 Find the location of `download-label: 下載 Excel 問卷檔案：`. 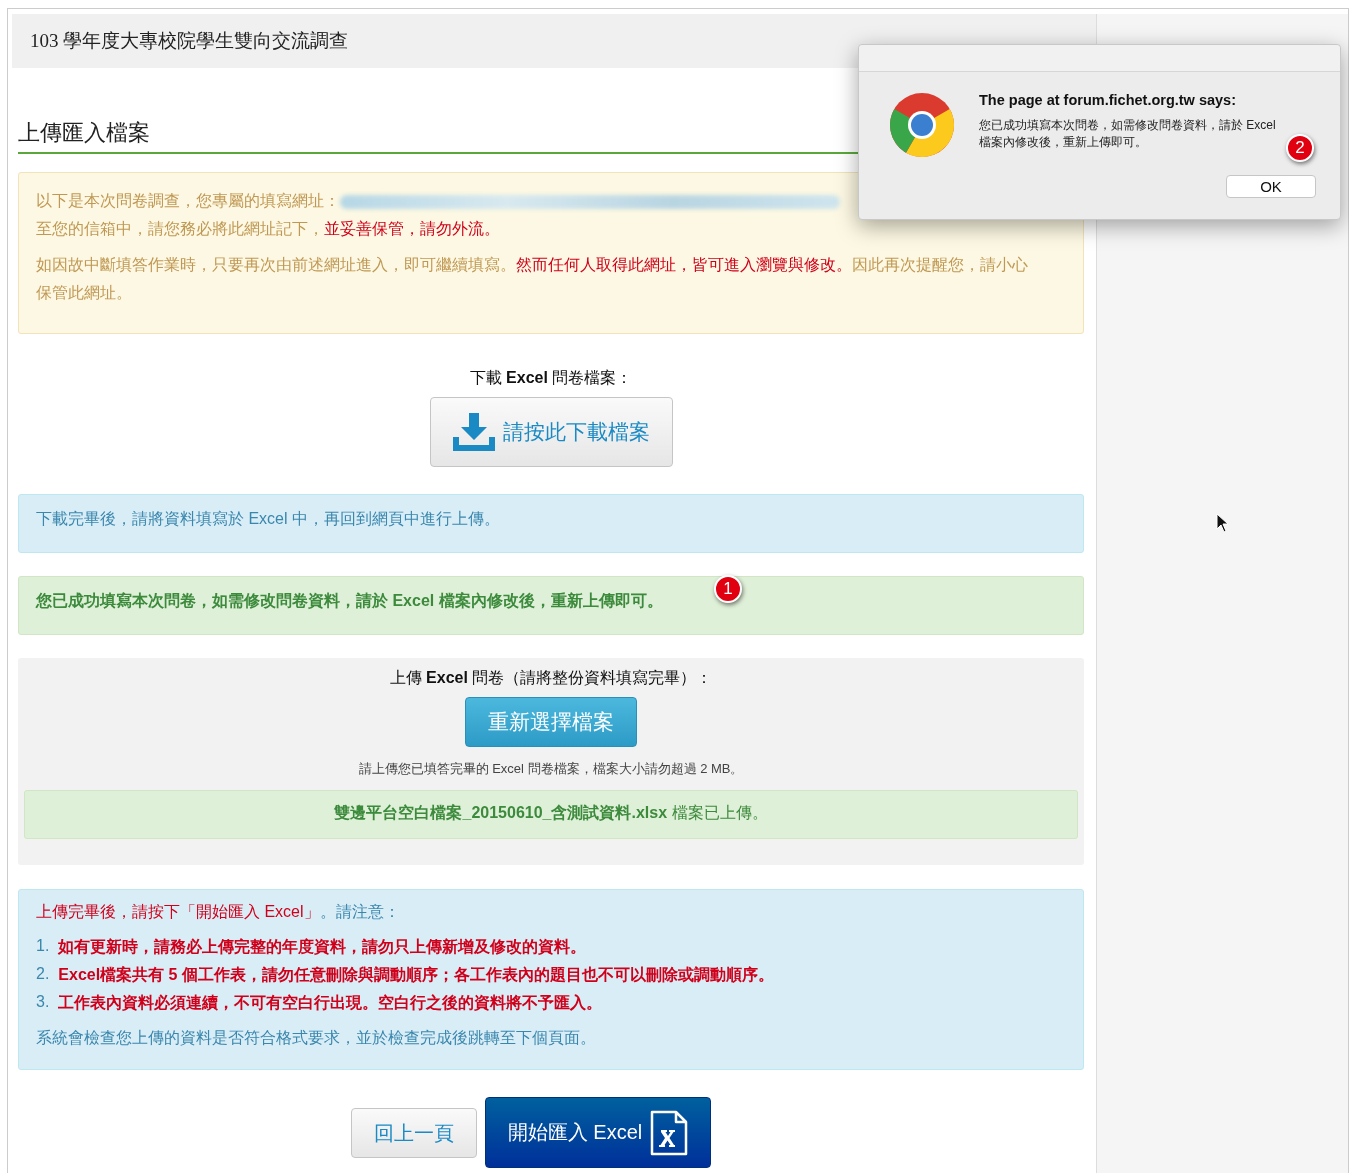

download-label: 下載 Excel 問卷檔案： is located at coordinates (551, 378).